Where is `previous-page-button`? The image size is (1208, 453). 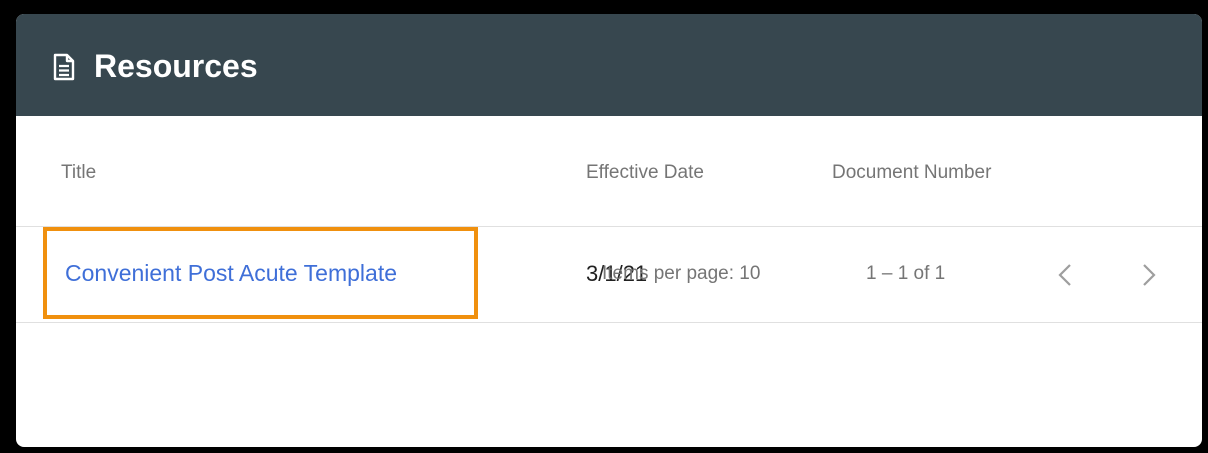 previous-page-button is located at coordinates (1066, 275).